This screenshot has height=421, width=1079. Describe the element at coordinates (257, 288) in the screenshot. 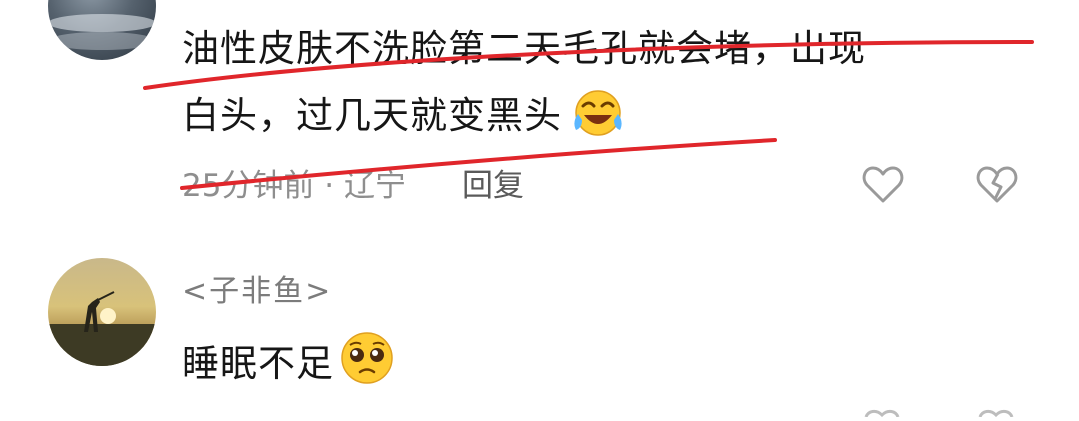

I see `username: <子非鱼>` at that location.